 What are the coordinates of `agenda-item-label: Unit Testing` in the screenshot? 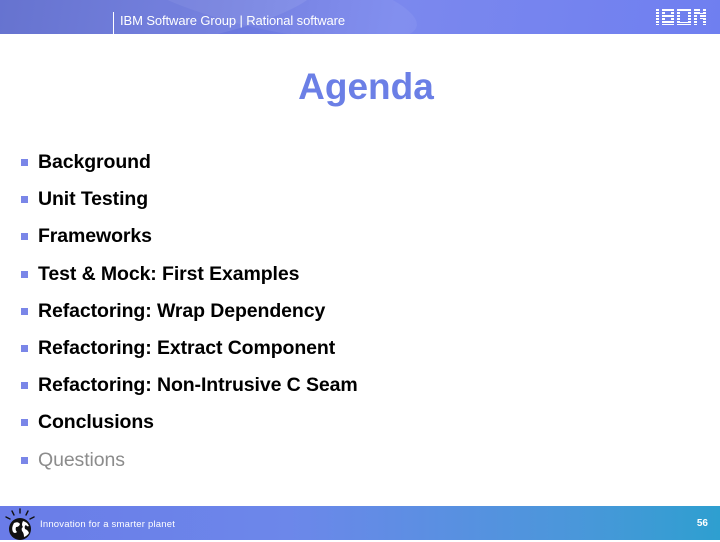 It's located at (93, 199).